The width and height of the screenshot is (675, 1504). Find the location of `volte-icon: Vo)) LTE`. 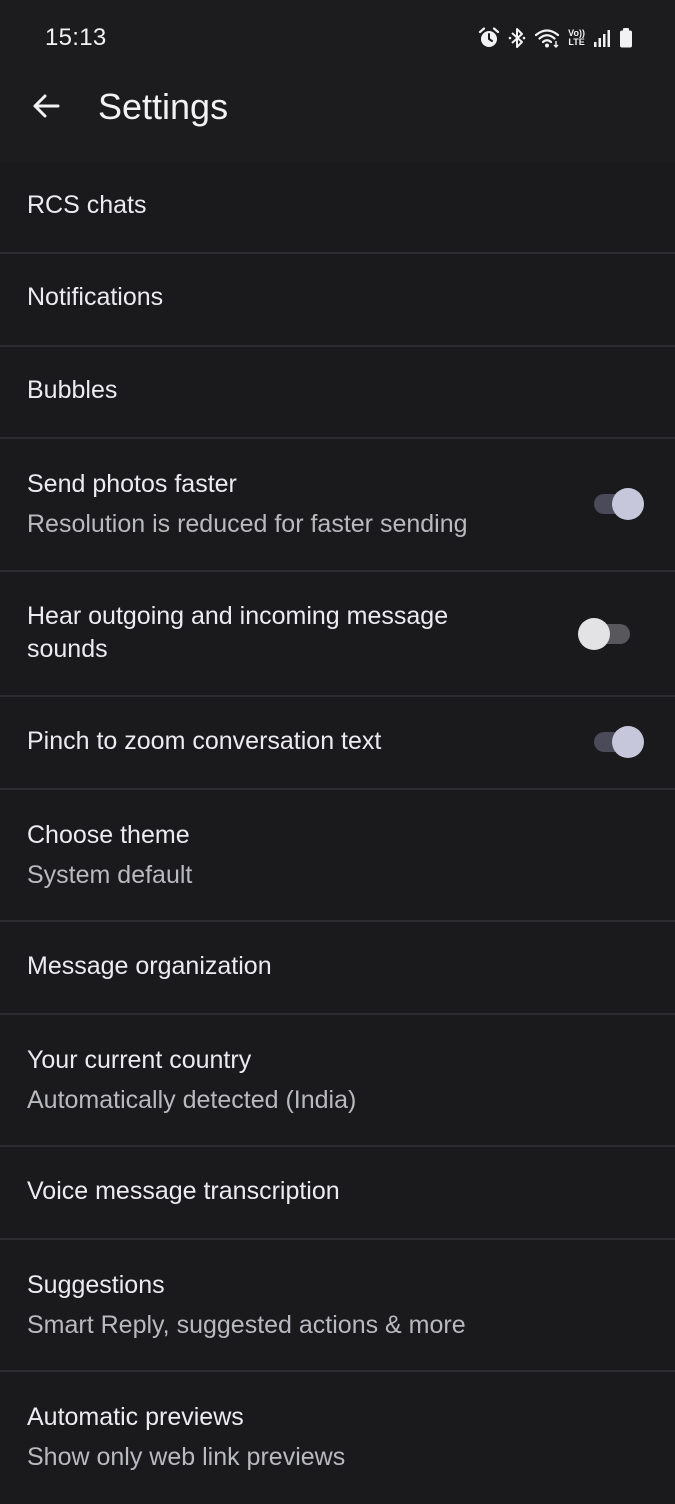

volte-icon: Vo)) LTE is located at coordinates (576, 37).